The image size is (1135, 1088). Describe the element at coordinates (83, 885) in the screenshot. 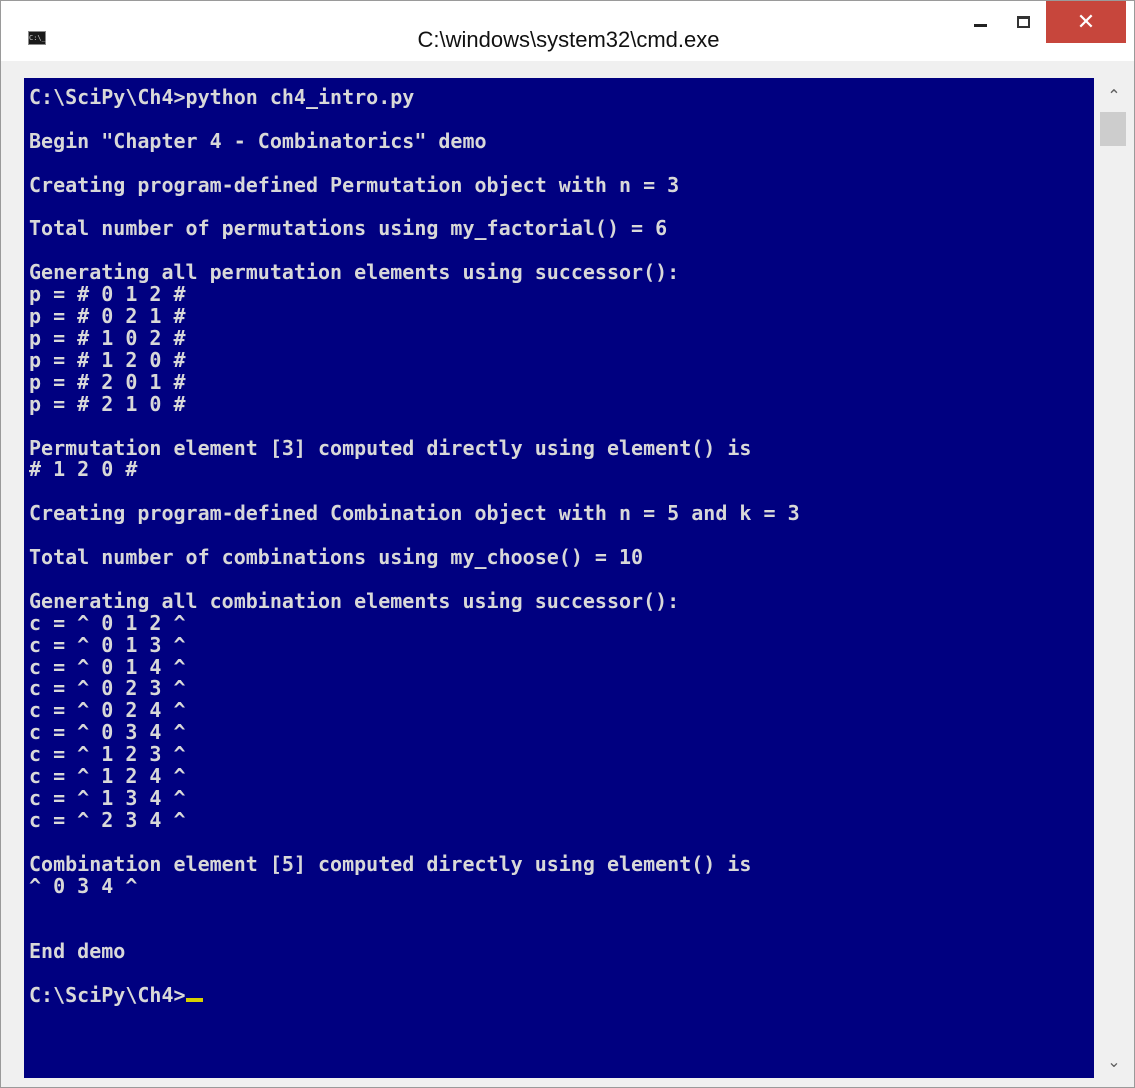

I see `console-line: ^ 0 3 4 ^` at that location.